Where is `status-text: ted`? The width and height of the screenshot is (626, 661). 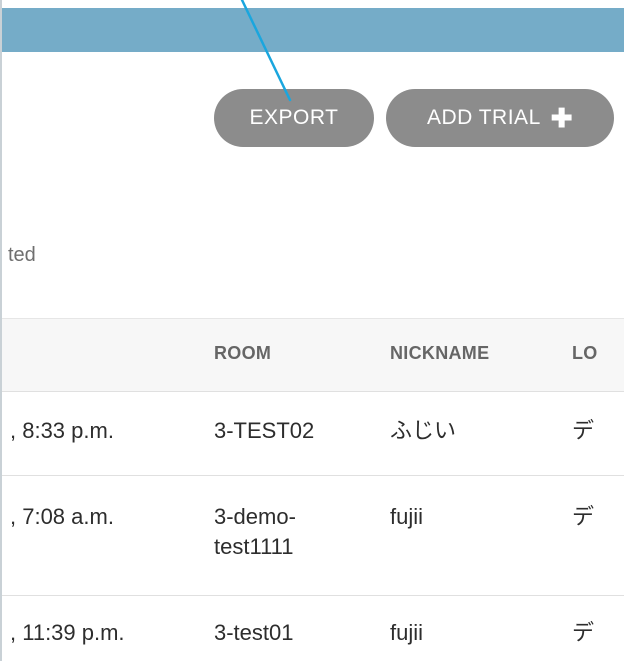
status-text: ted is located at coordinates (22, 255).